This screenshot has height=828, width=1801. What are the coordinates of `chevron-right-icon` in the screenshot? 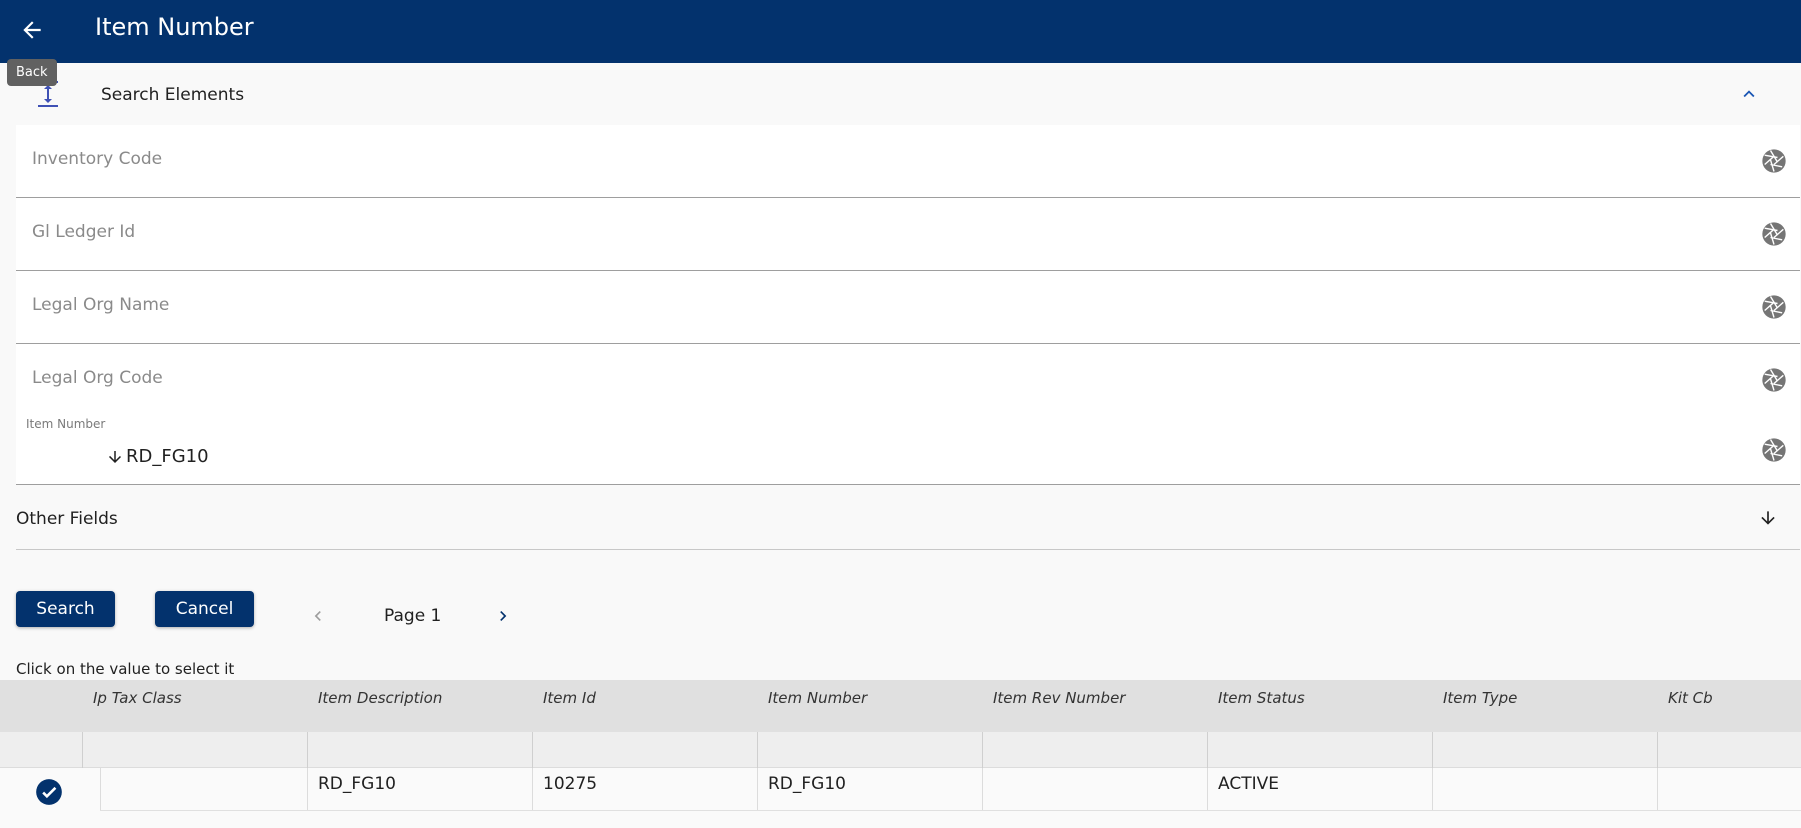 It's located at (503, 616).